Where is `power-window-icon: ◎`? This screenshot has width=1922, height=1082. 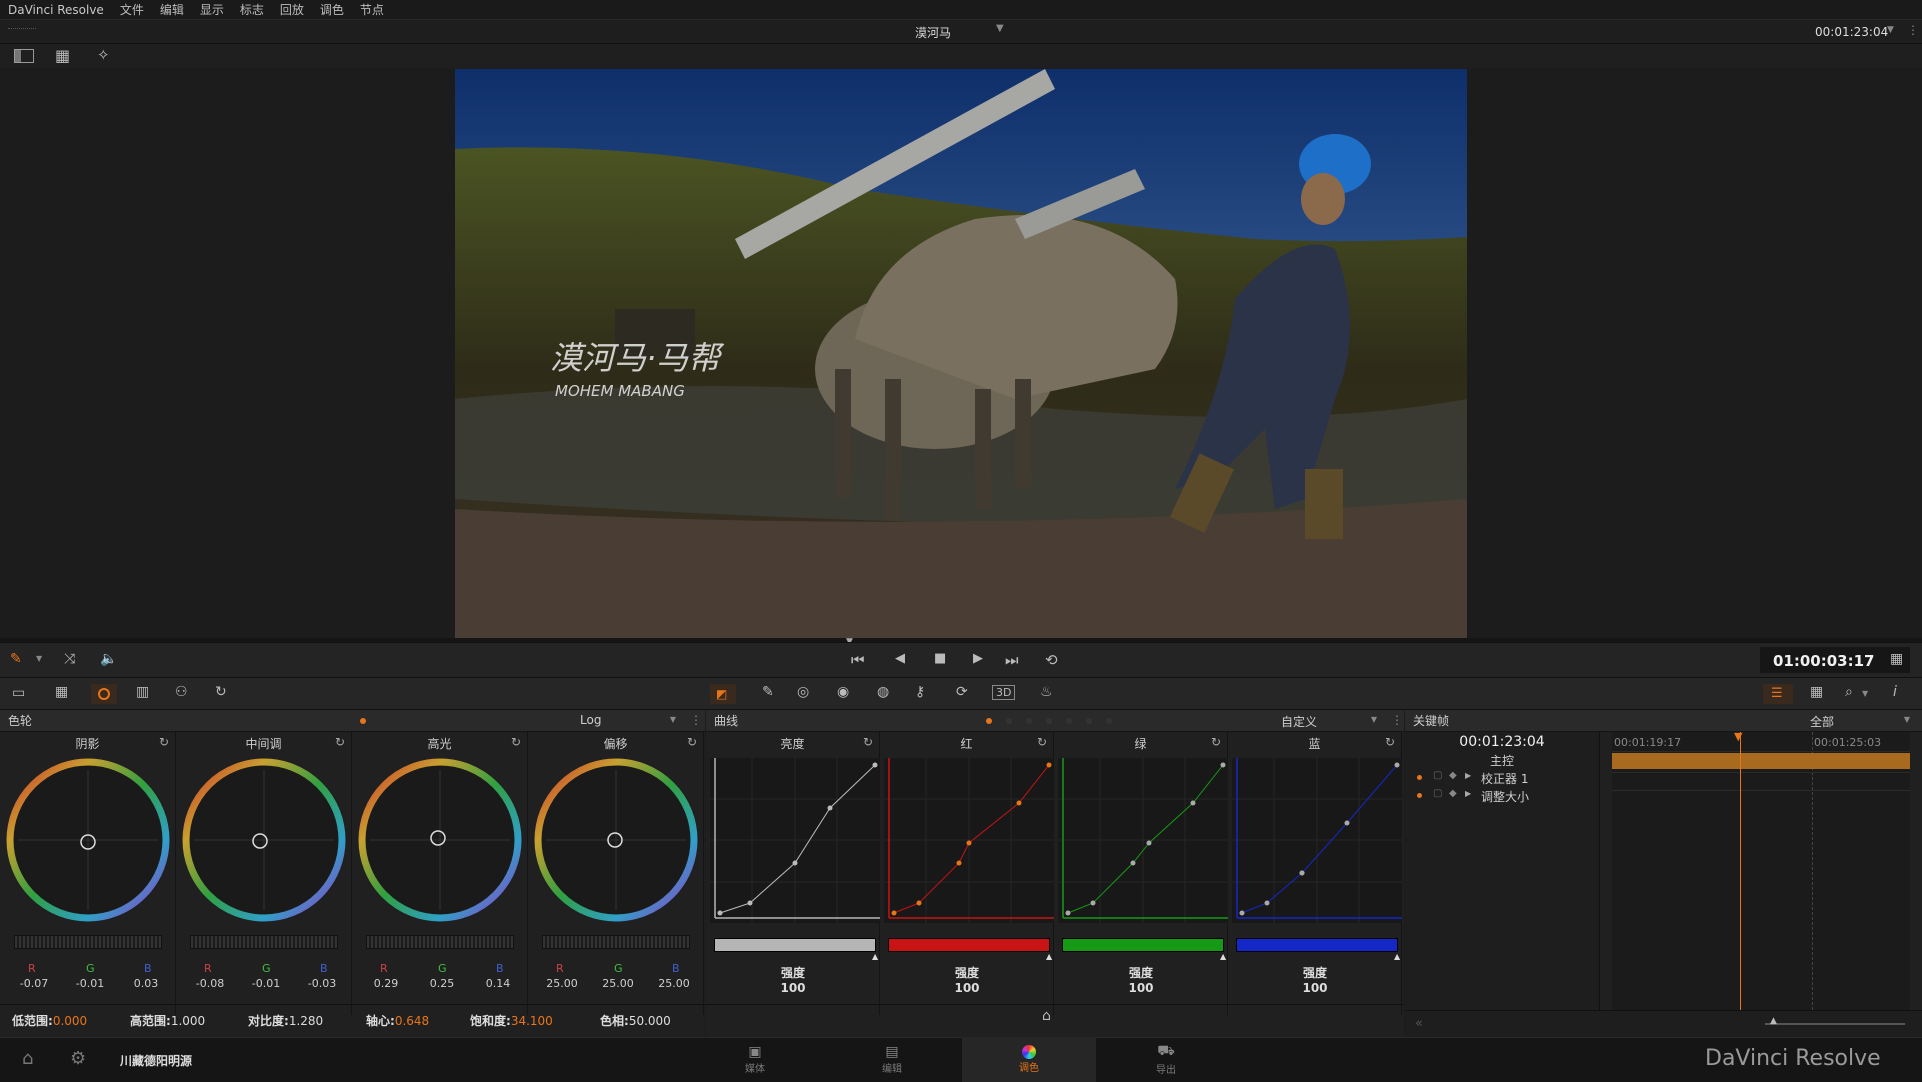
power-window-icon: ◎ is located at coordinates (803, 692).